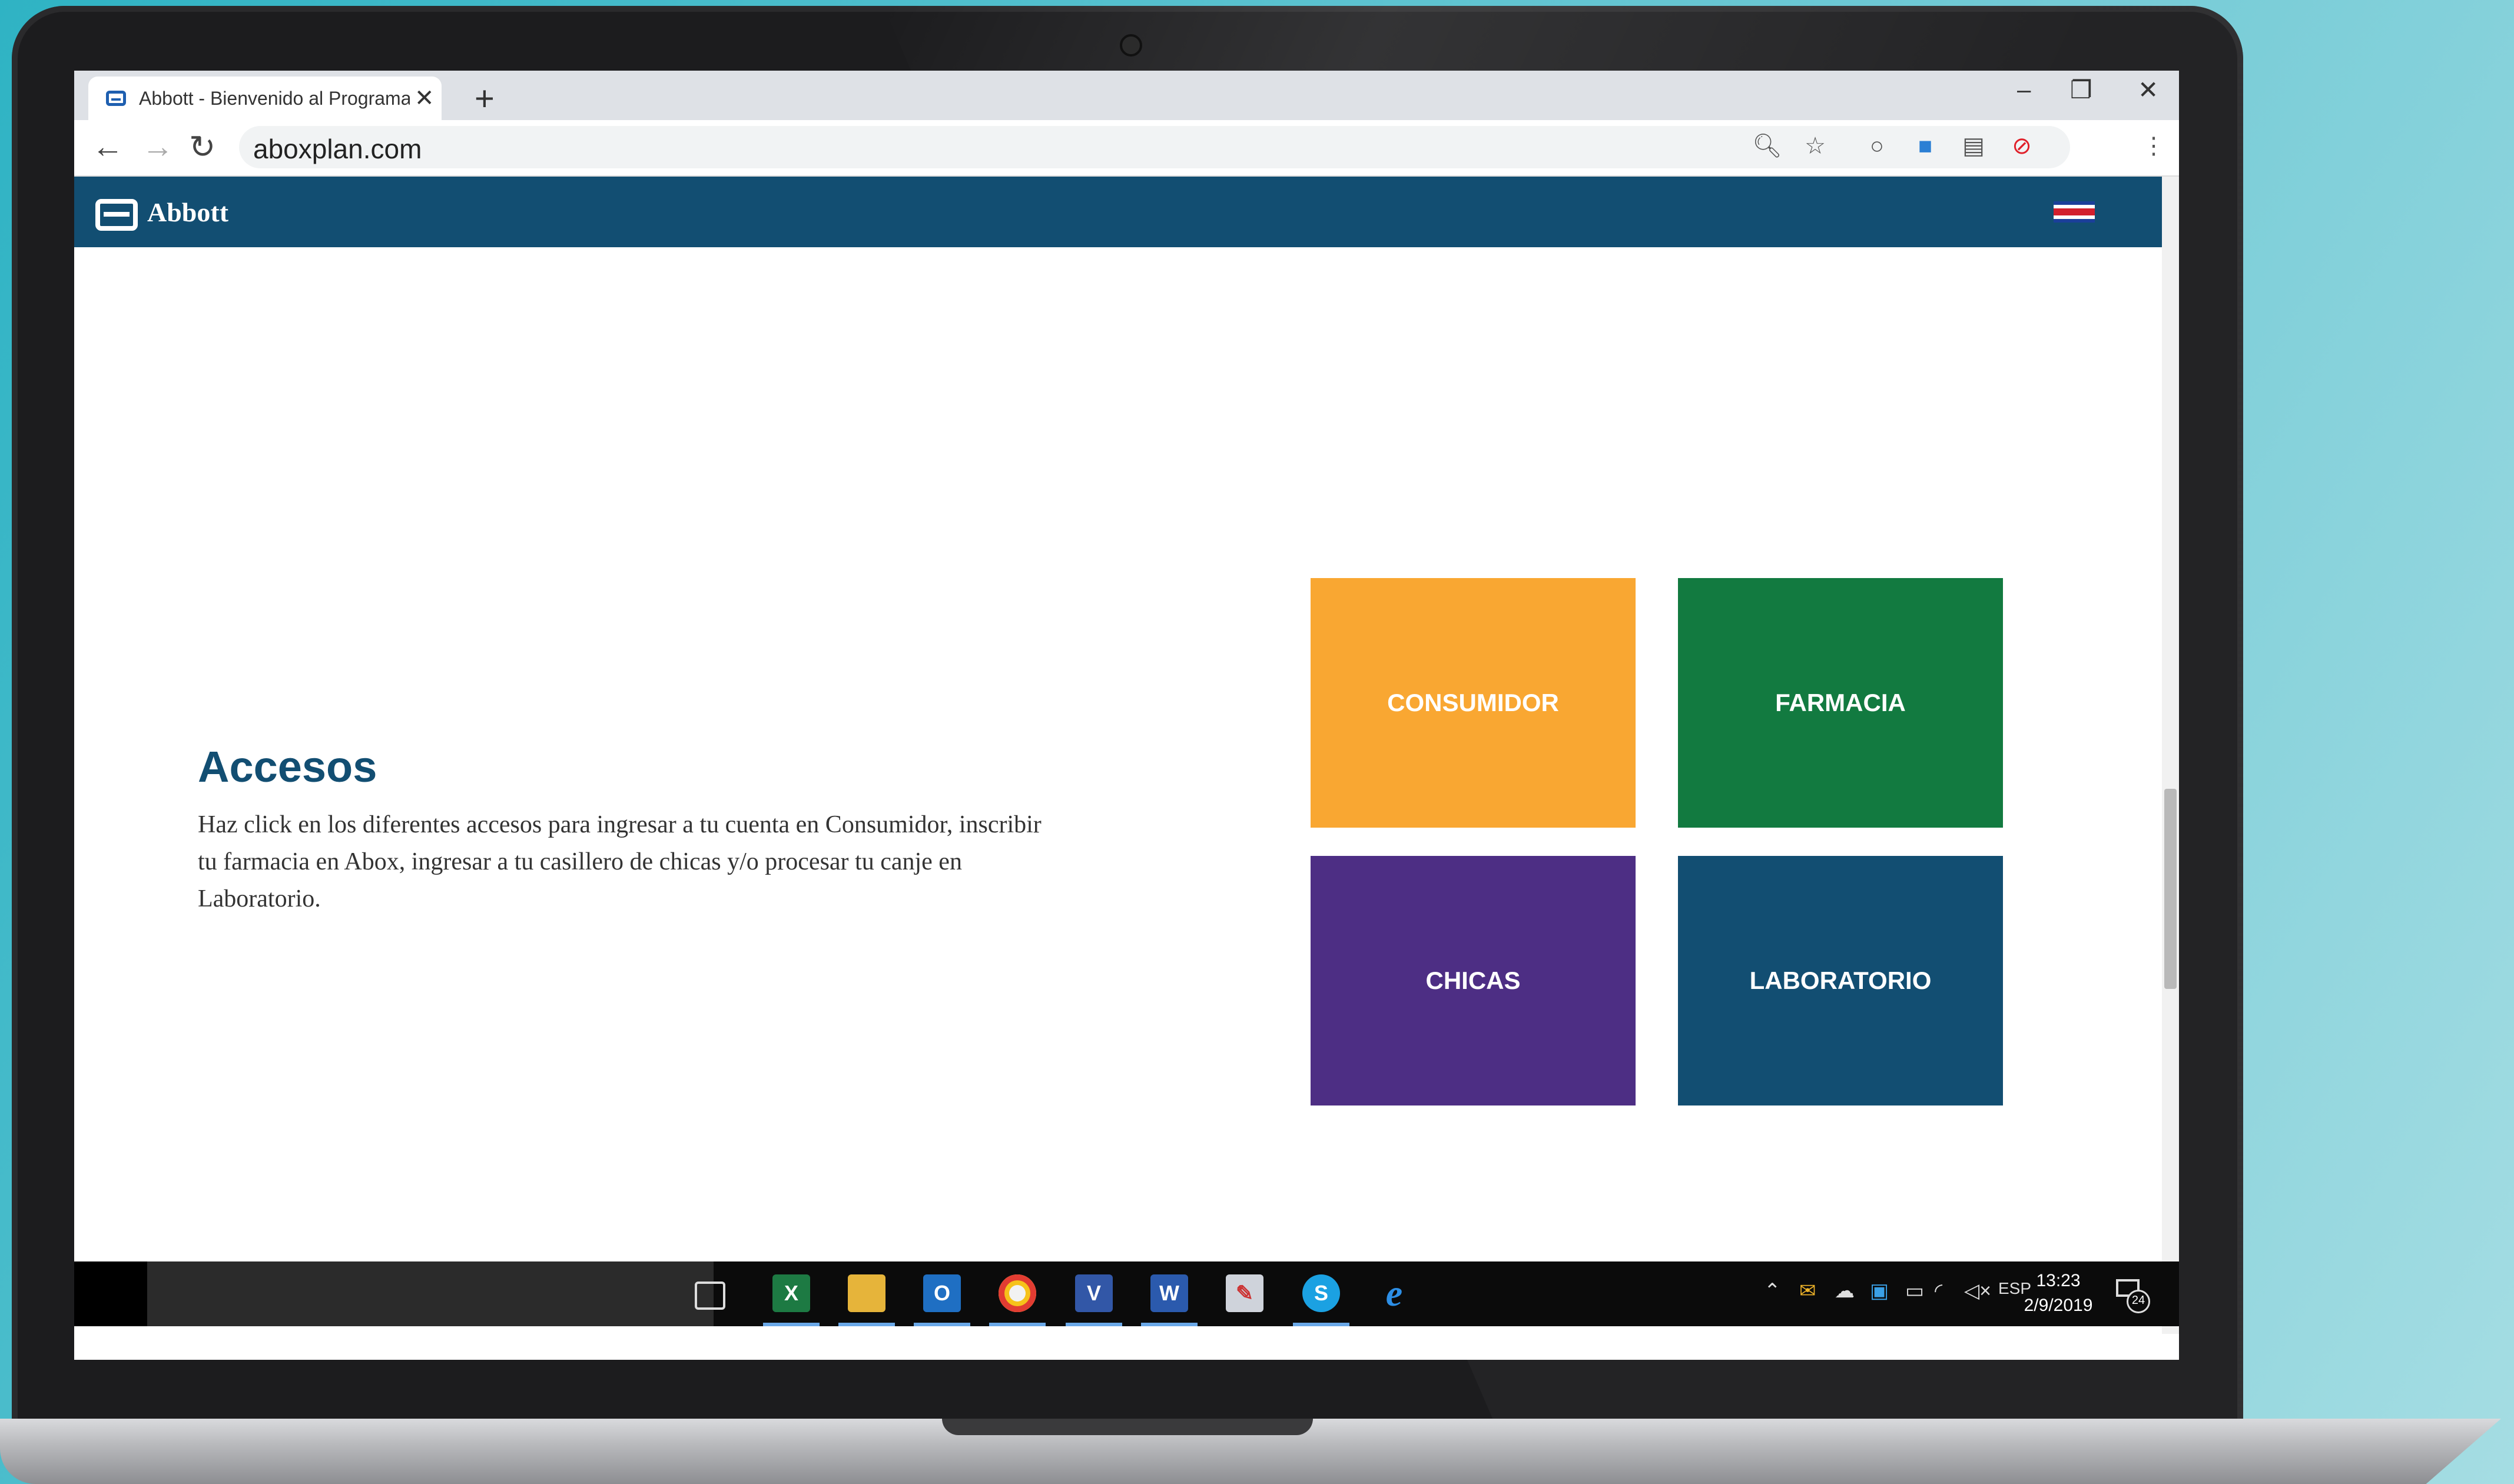 This screenshot has height=1484, width=2514. I want to click on word-icon: W, so click(1169, 1293).